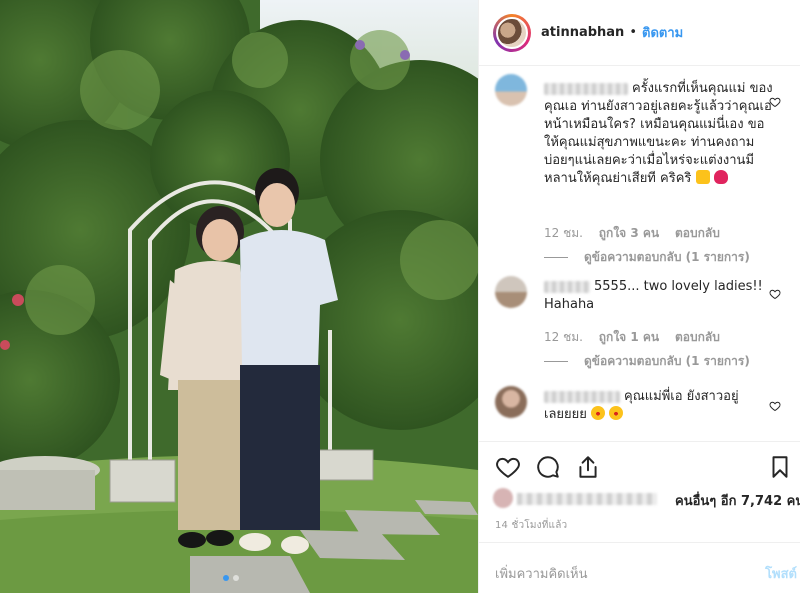 This screenshot has width=800, height=593. What do you see at coordinates (508, 467) in the screenshot?
I see `heart-outline-icon` at bounding box center [508, 467].